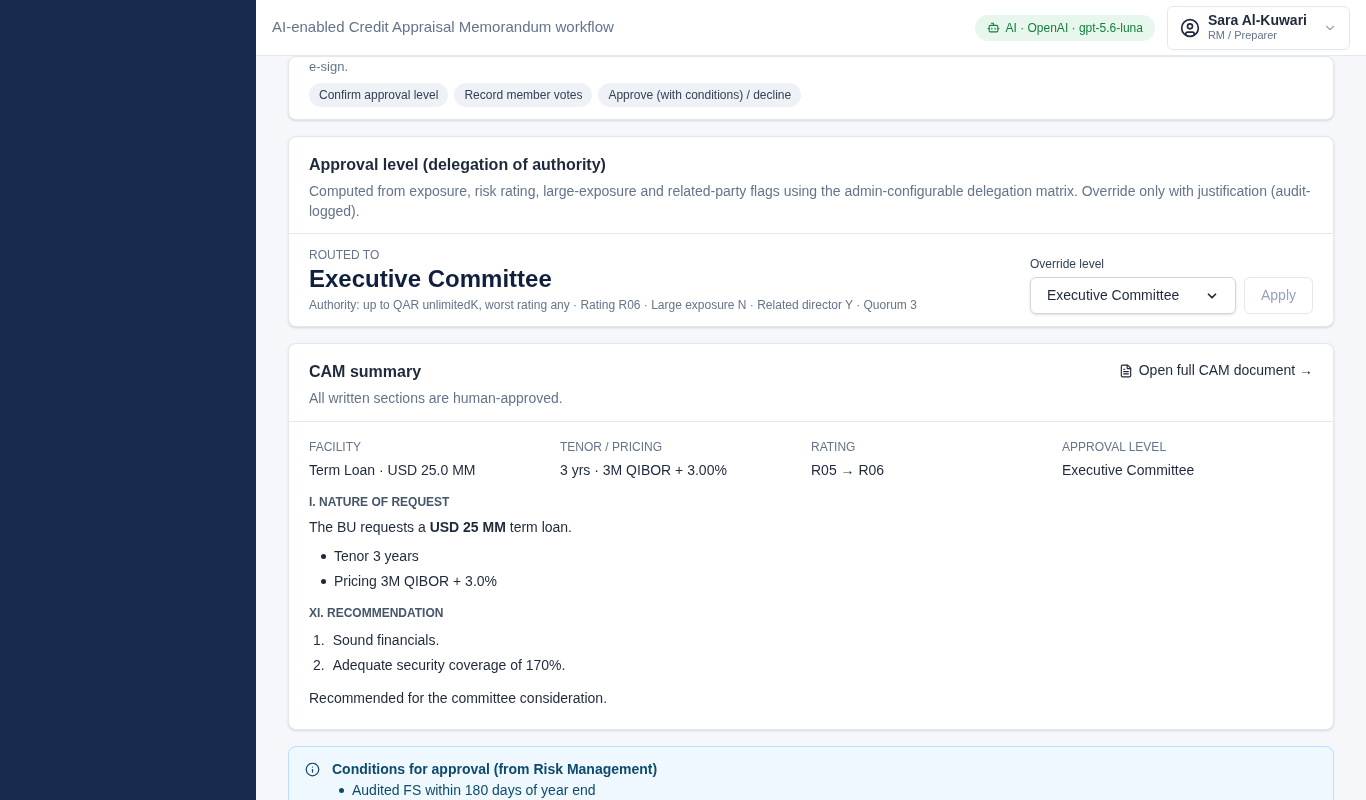 Image resolution: width=1366 pixels, height=800 pixels. I want to click on closing-text: Recommended for the committee consideration., so click(459, 698).